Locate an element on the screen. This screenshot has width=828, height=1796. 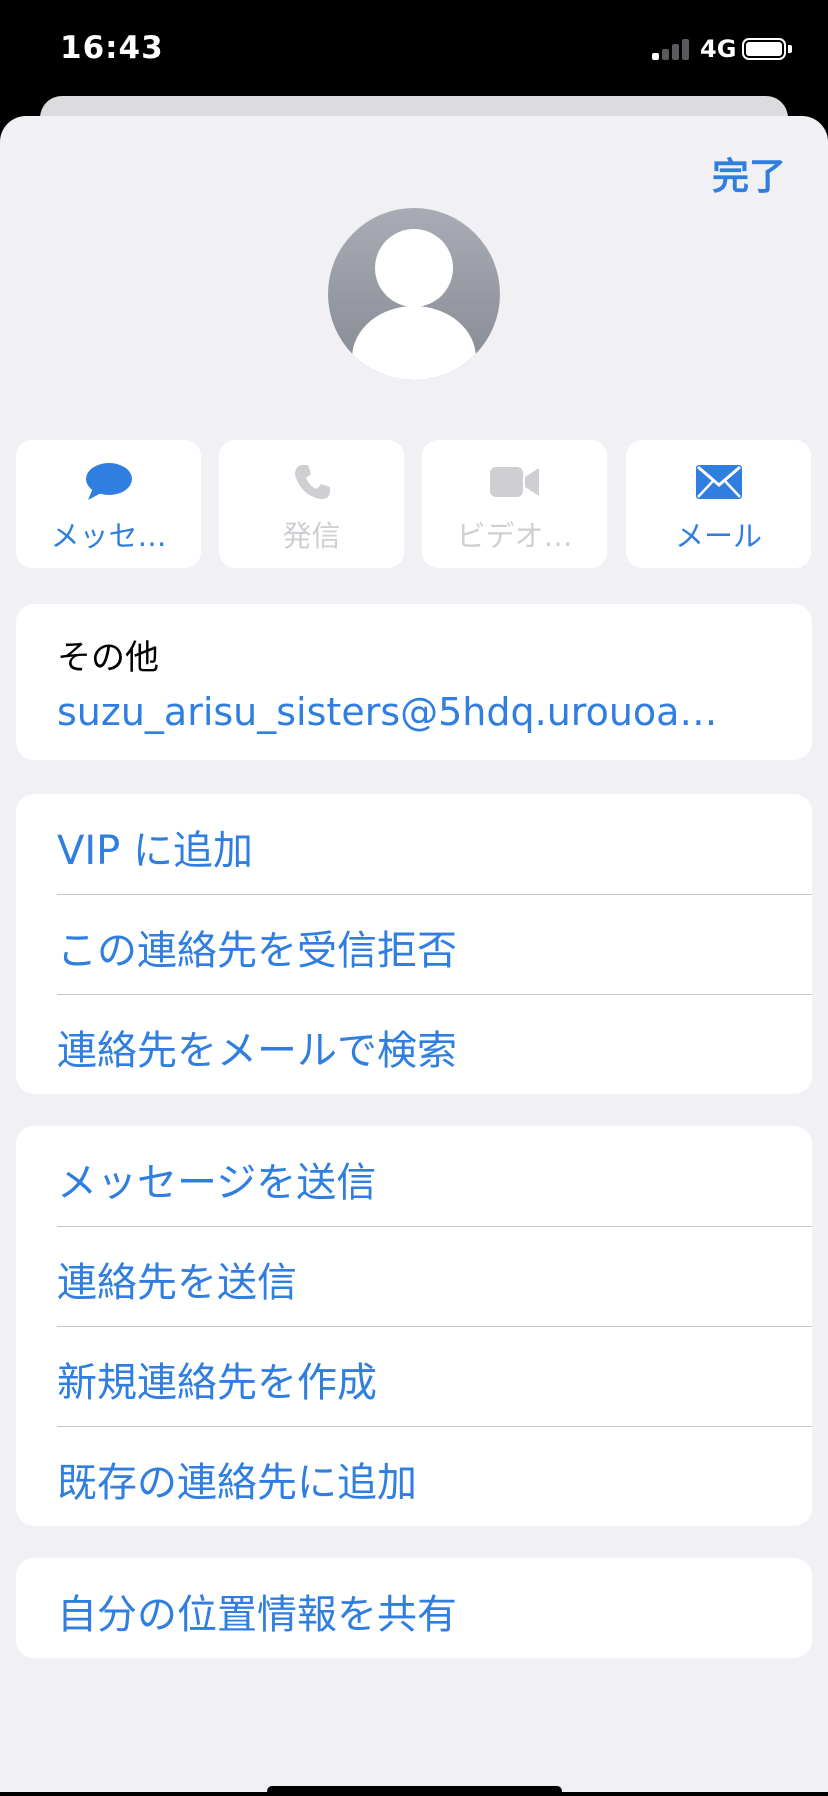
add-to-vip-row: VIP に追加 is located at coordinates (414, 844).